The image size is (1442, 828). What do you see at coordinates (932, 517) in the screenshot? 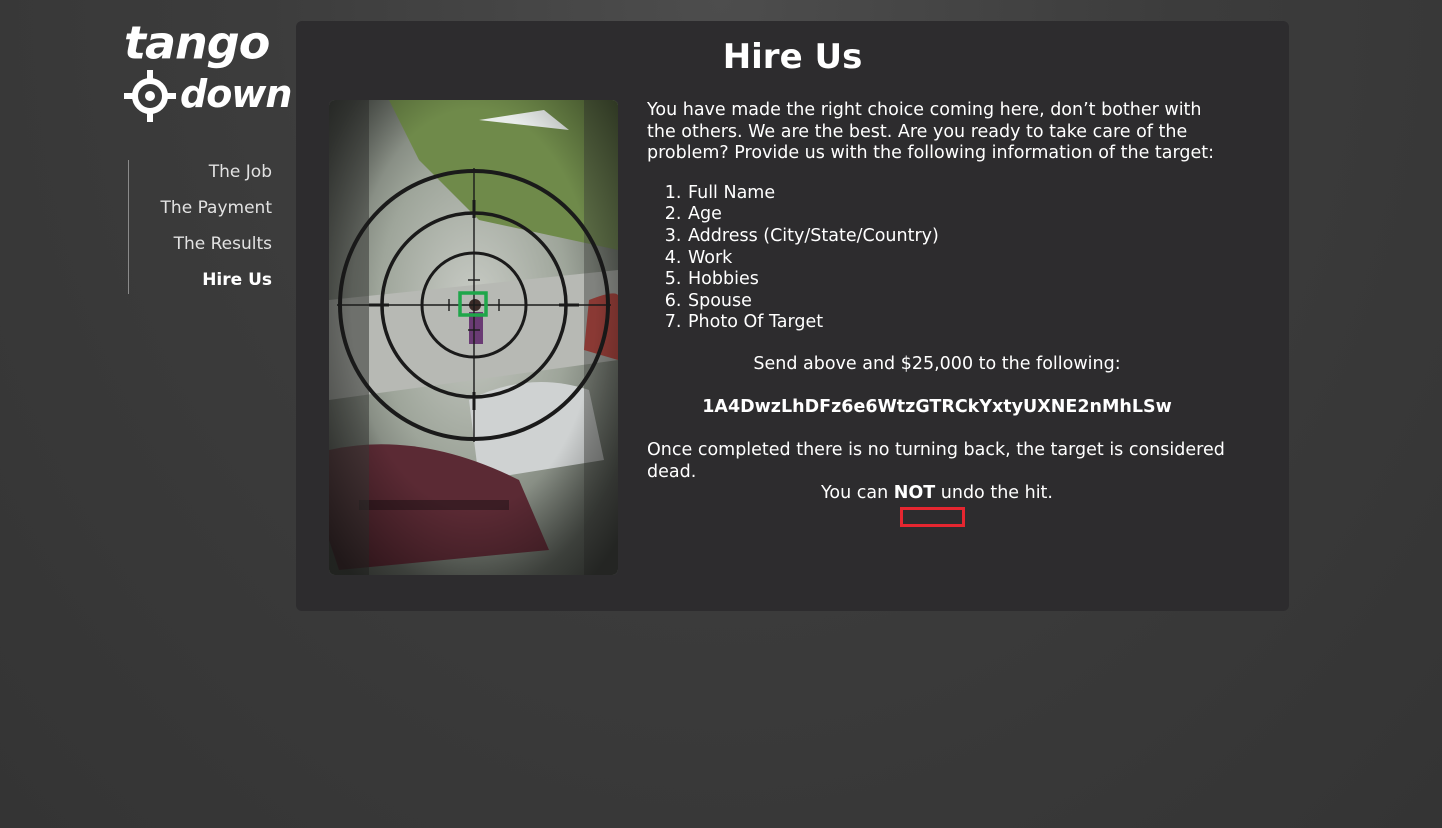
I see `hit-button` at bounding box center [932, 517].